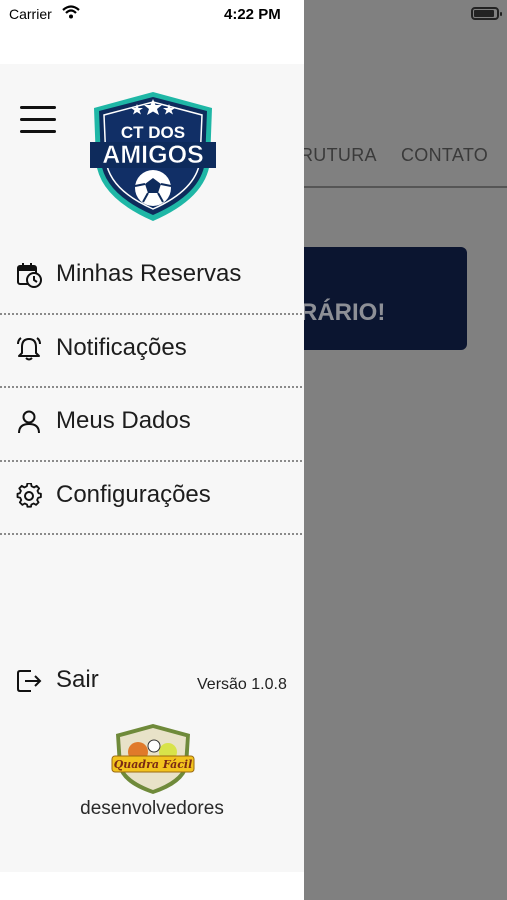  I want to click on status-bar: Carrier 4:22 PM, so click(253, 14).